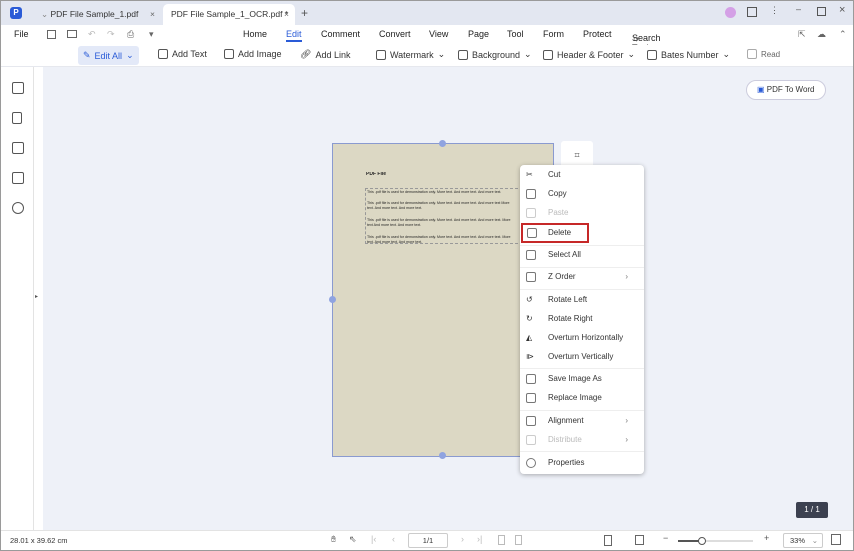 This screenshot has height=551, width=854. What do you see at coordinates (325, 54) in the screenshot?
I see `add-link-button: 🔗︎ Add Link` at bounding box center [325, 54].